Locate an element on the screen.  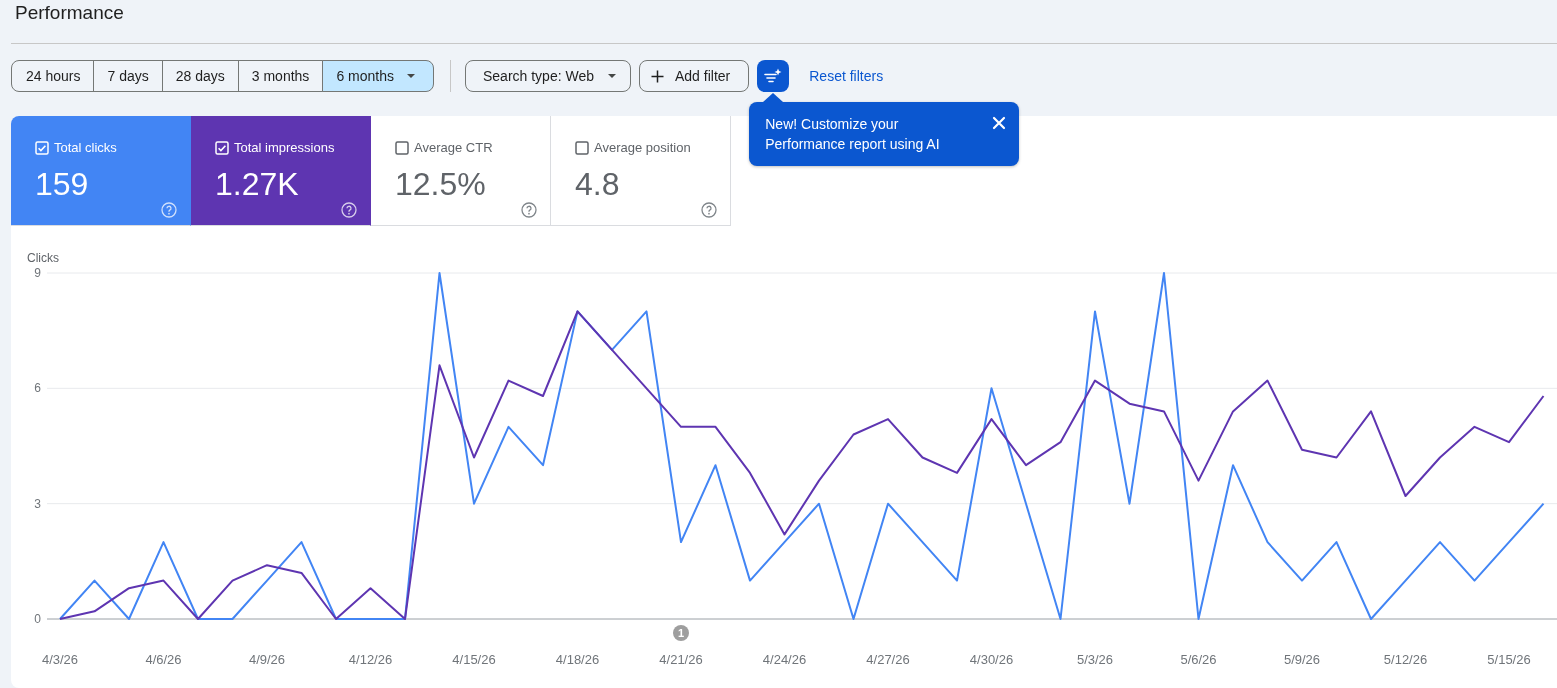
x-axis-label: 4/21/26 is located at coordinates (681, 659).